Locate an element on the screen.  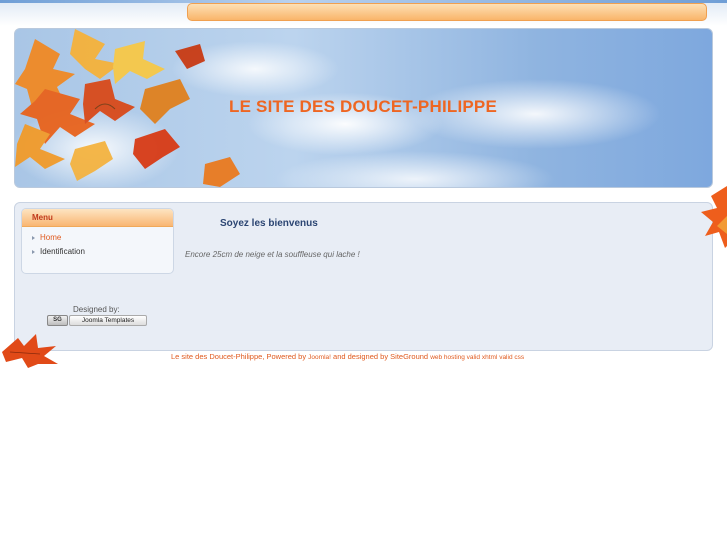
footer-site-name: Le site des Doucet-Philippe is located at coordinates (217, 356).